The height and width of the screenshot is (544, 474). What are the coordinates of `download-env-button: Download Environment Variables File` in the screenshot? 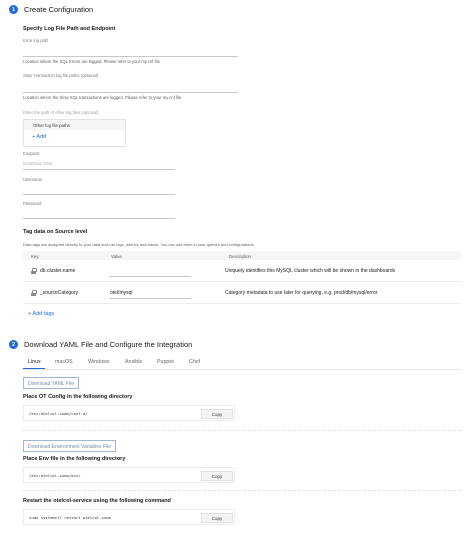 It's located at (70, 446).